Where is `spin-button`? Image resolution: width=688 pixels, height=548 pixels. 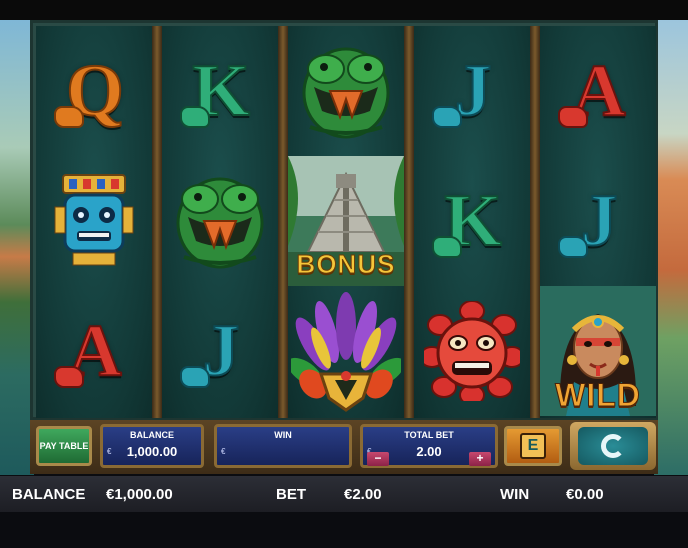 spin-button is located at coordinates (613, 446).